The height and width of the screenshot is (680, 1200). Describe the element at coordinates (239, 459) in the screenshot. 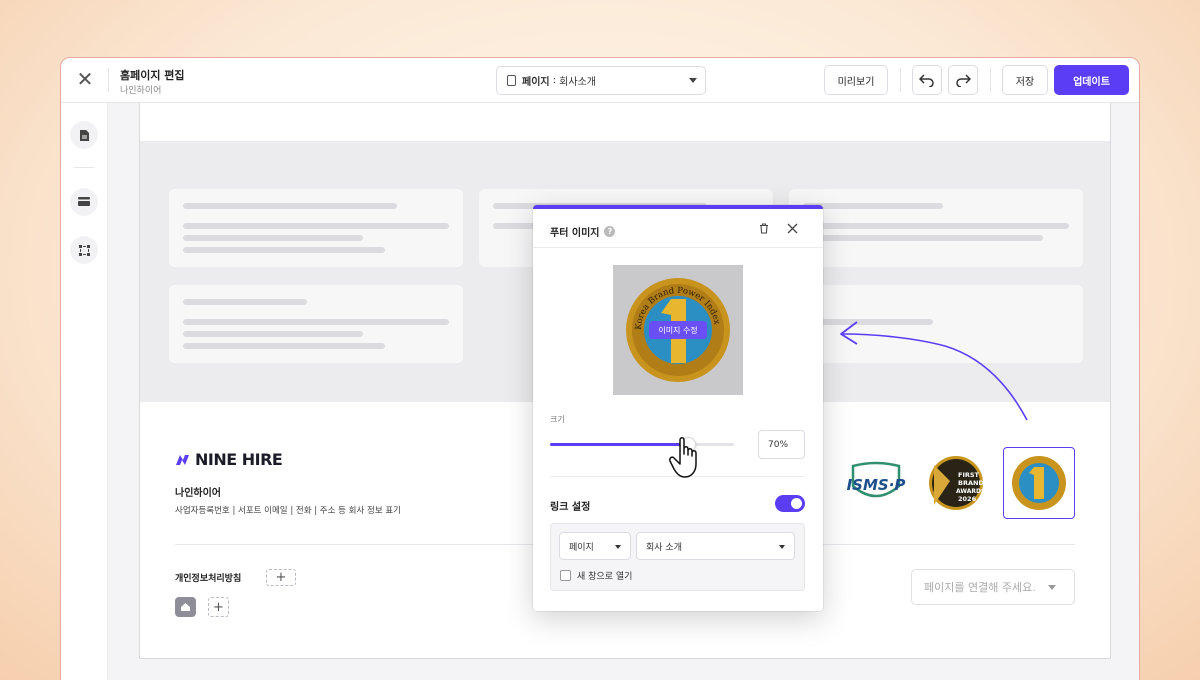

I see `footer-logo-text: NINE HIRE` at that location.